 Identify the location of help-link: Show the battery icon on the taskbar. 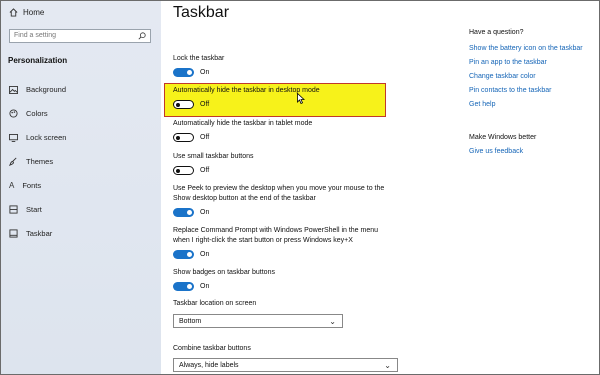
(526, 48).